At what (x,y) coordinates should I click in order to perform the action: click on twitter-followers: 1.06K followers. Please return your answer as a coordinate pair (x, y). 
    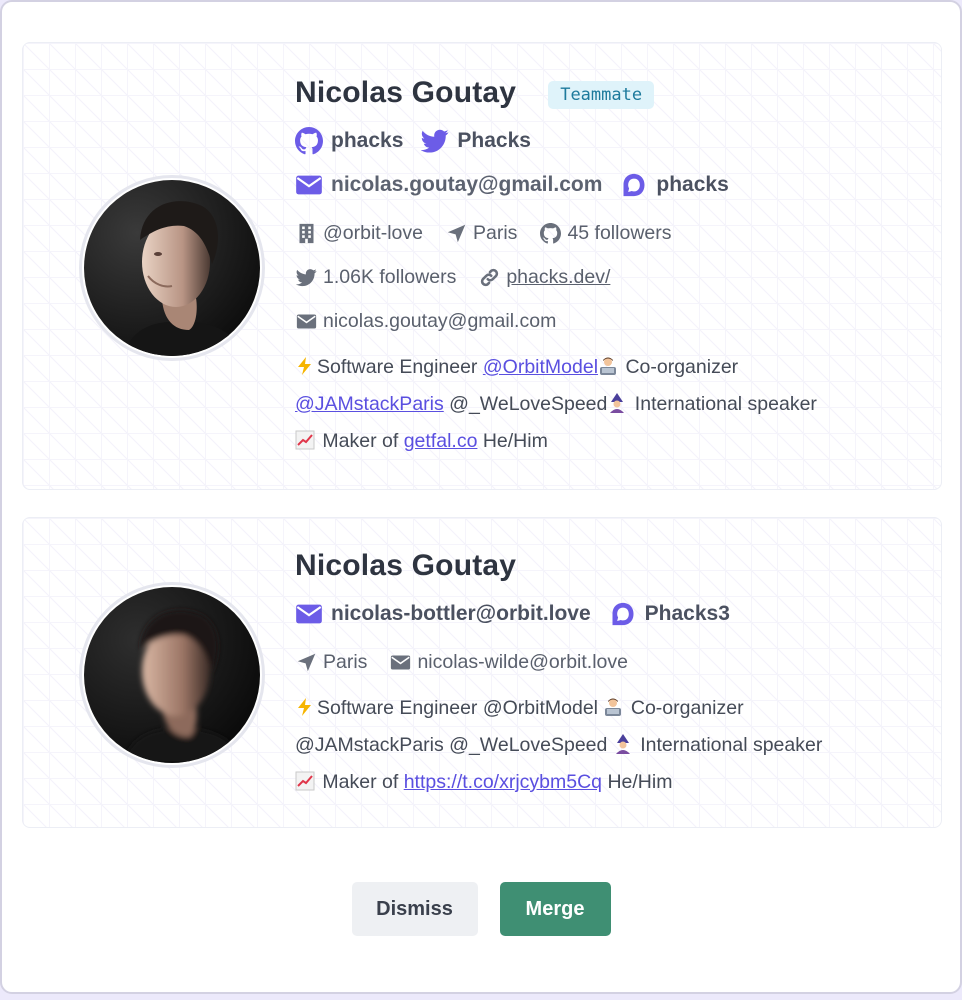
    Looking at the image, I should click on (375, 277).